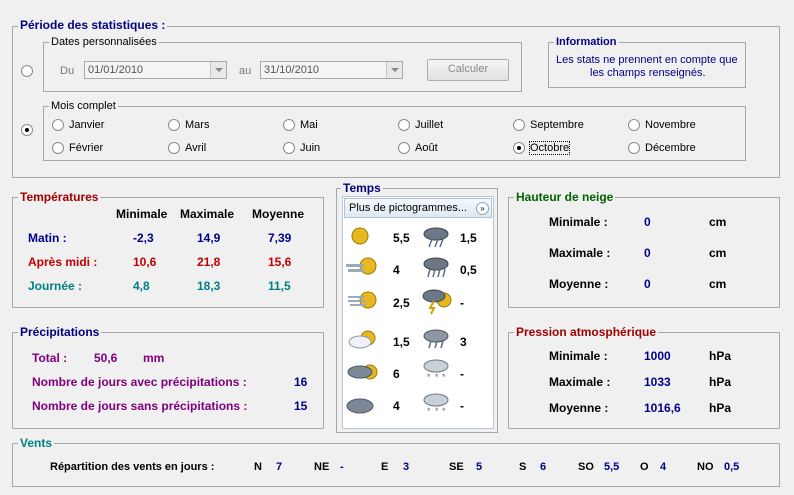  What do you see at coordinates (154, 358) in the screenshot?
I see `precip-total-unit: mm` at bounding box center [154, 358].